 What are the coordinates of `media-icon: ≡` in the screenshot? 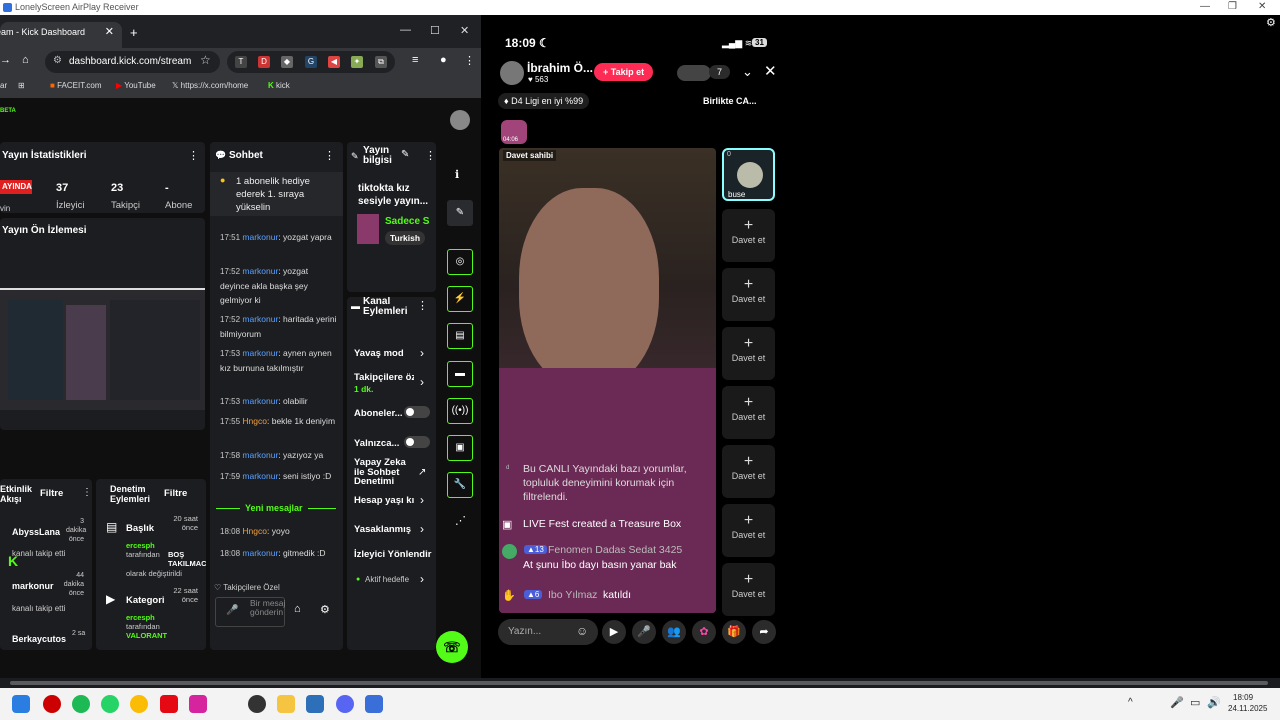 It's located at (415, 60).